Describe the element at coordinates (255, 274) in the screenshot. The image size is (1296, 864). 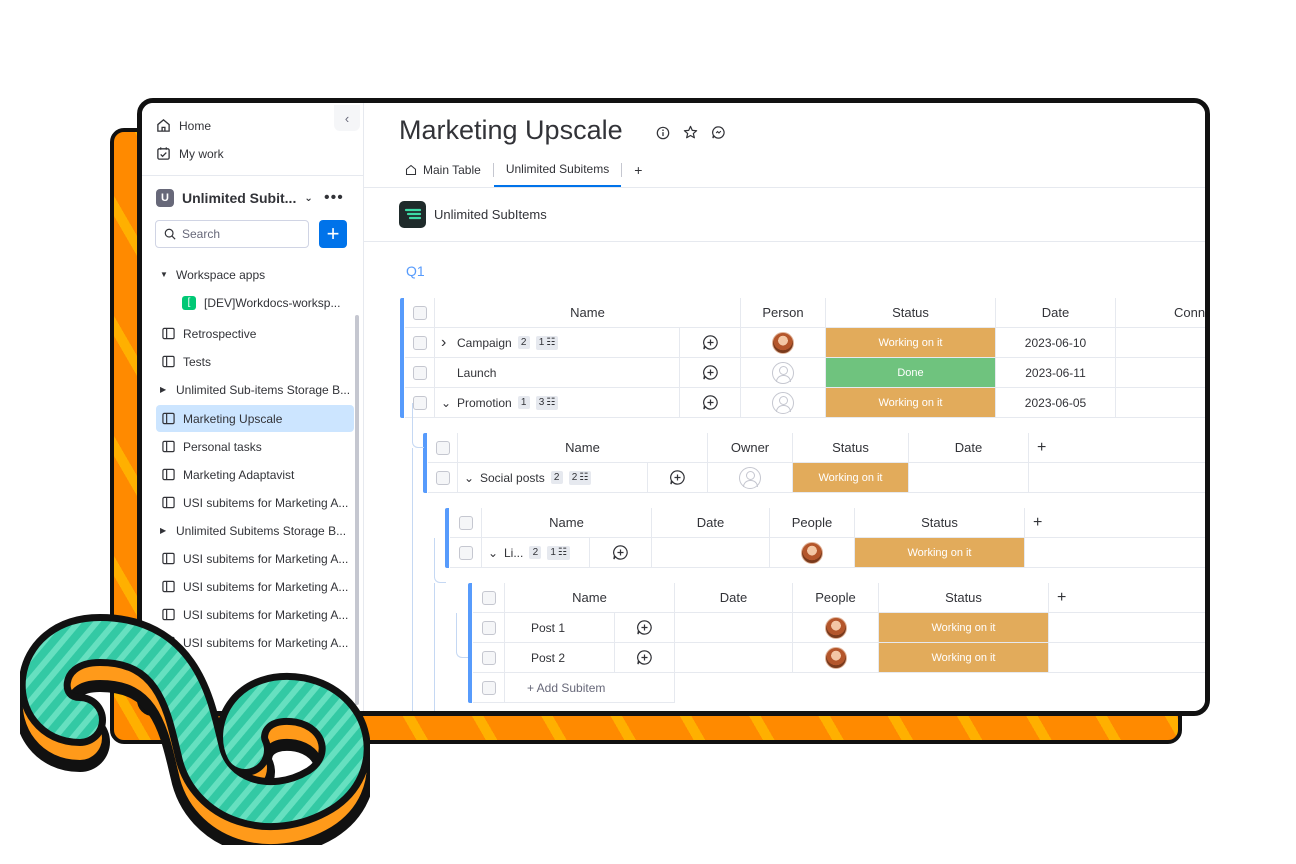
I see `sidebar-item: ▼ Workspace apps` at that location.